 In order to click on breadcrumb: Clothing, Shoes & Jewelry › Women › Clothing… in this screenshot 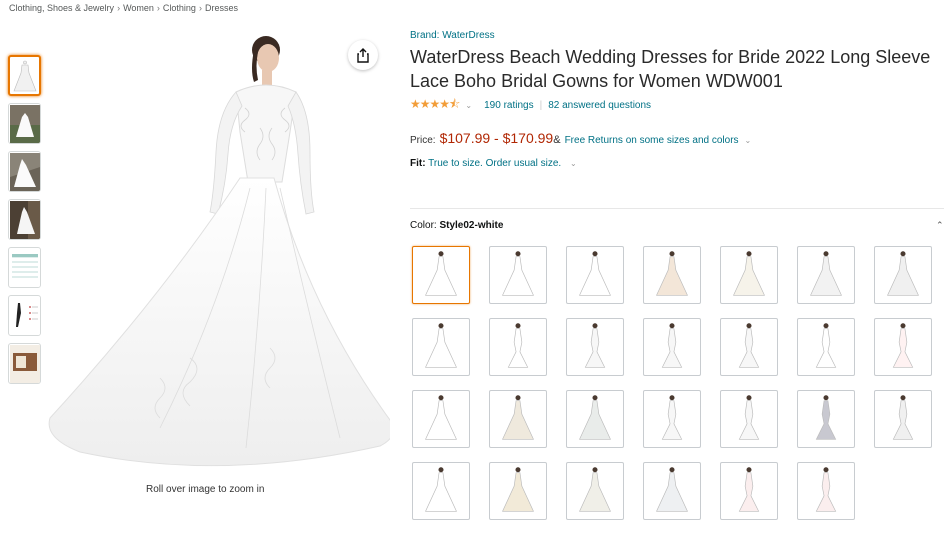, I will do `click(123, 8)`.